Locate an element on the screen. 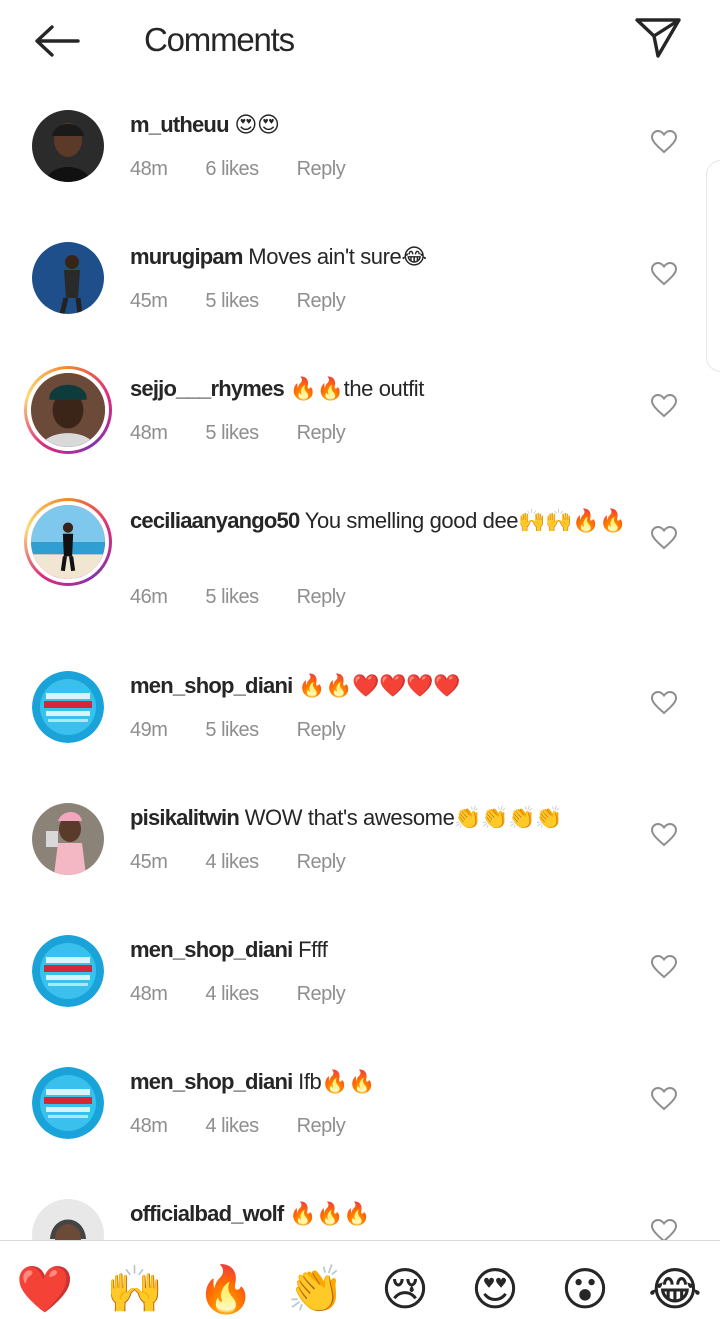  comment-username: officialbad_wolf is located at coordinates (207, 1213).